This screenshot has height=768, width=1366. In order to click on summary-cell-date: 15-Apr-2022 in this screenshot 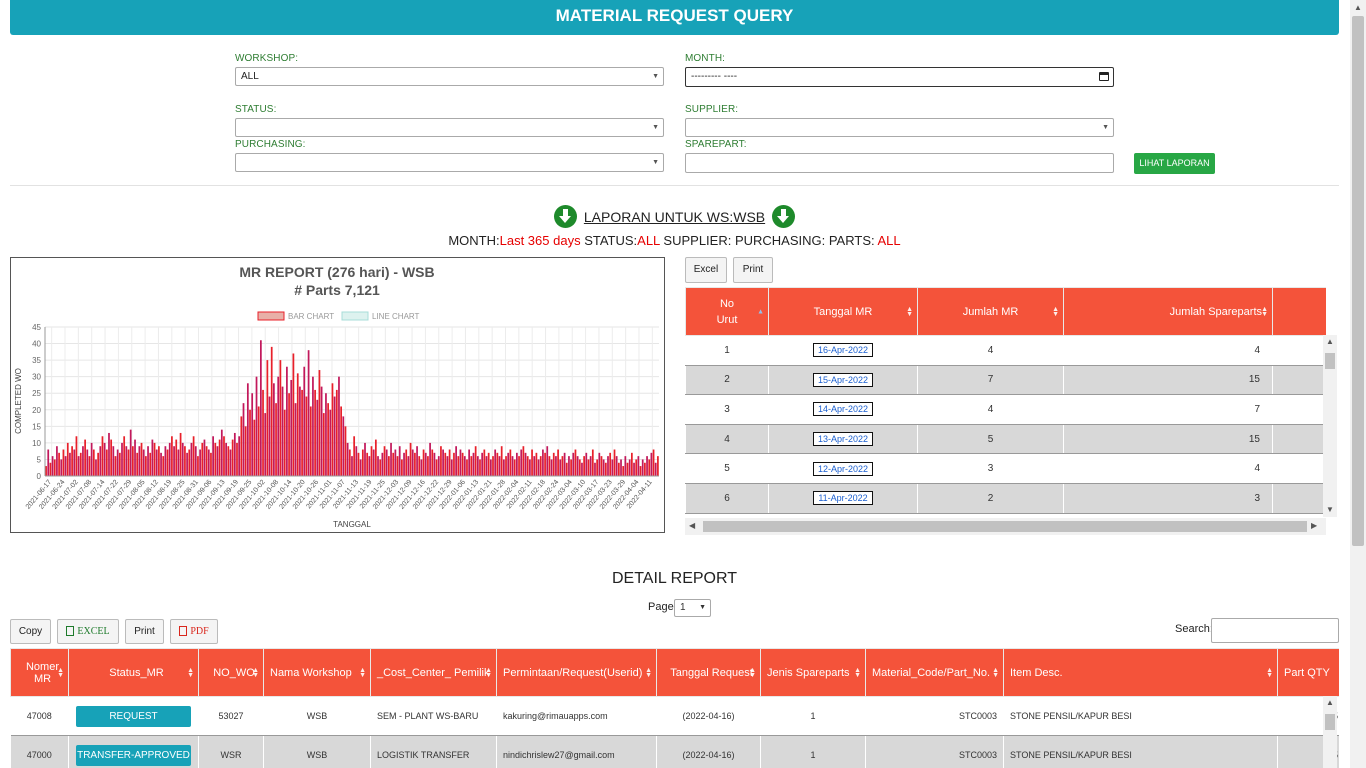, I will do `click(843, 380)`.